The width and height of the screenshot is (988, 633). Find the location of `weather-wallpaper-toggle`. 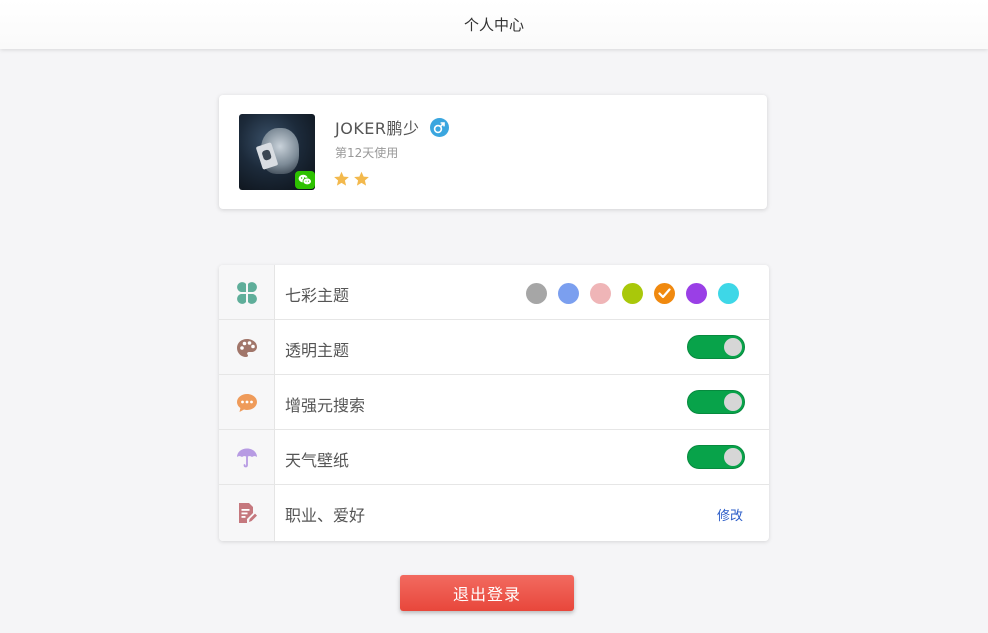

weather-wallpaper-toggle is located at coordinates (716, 457).